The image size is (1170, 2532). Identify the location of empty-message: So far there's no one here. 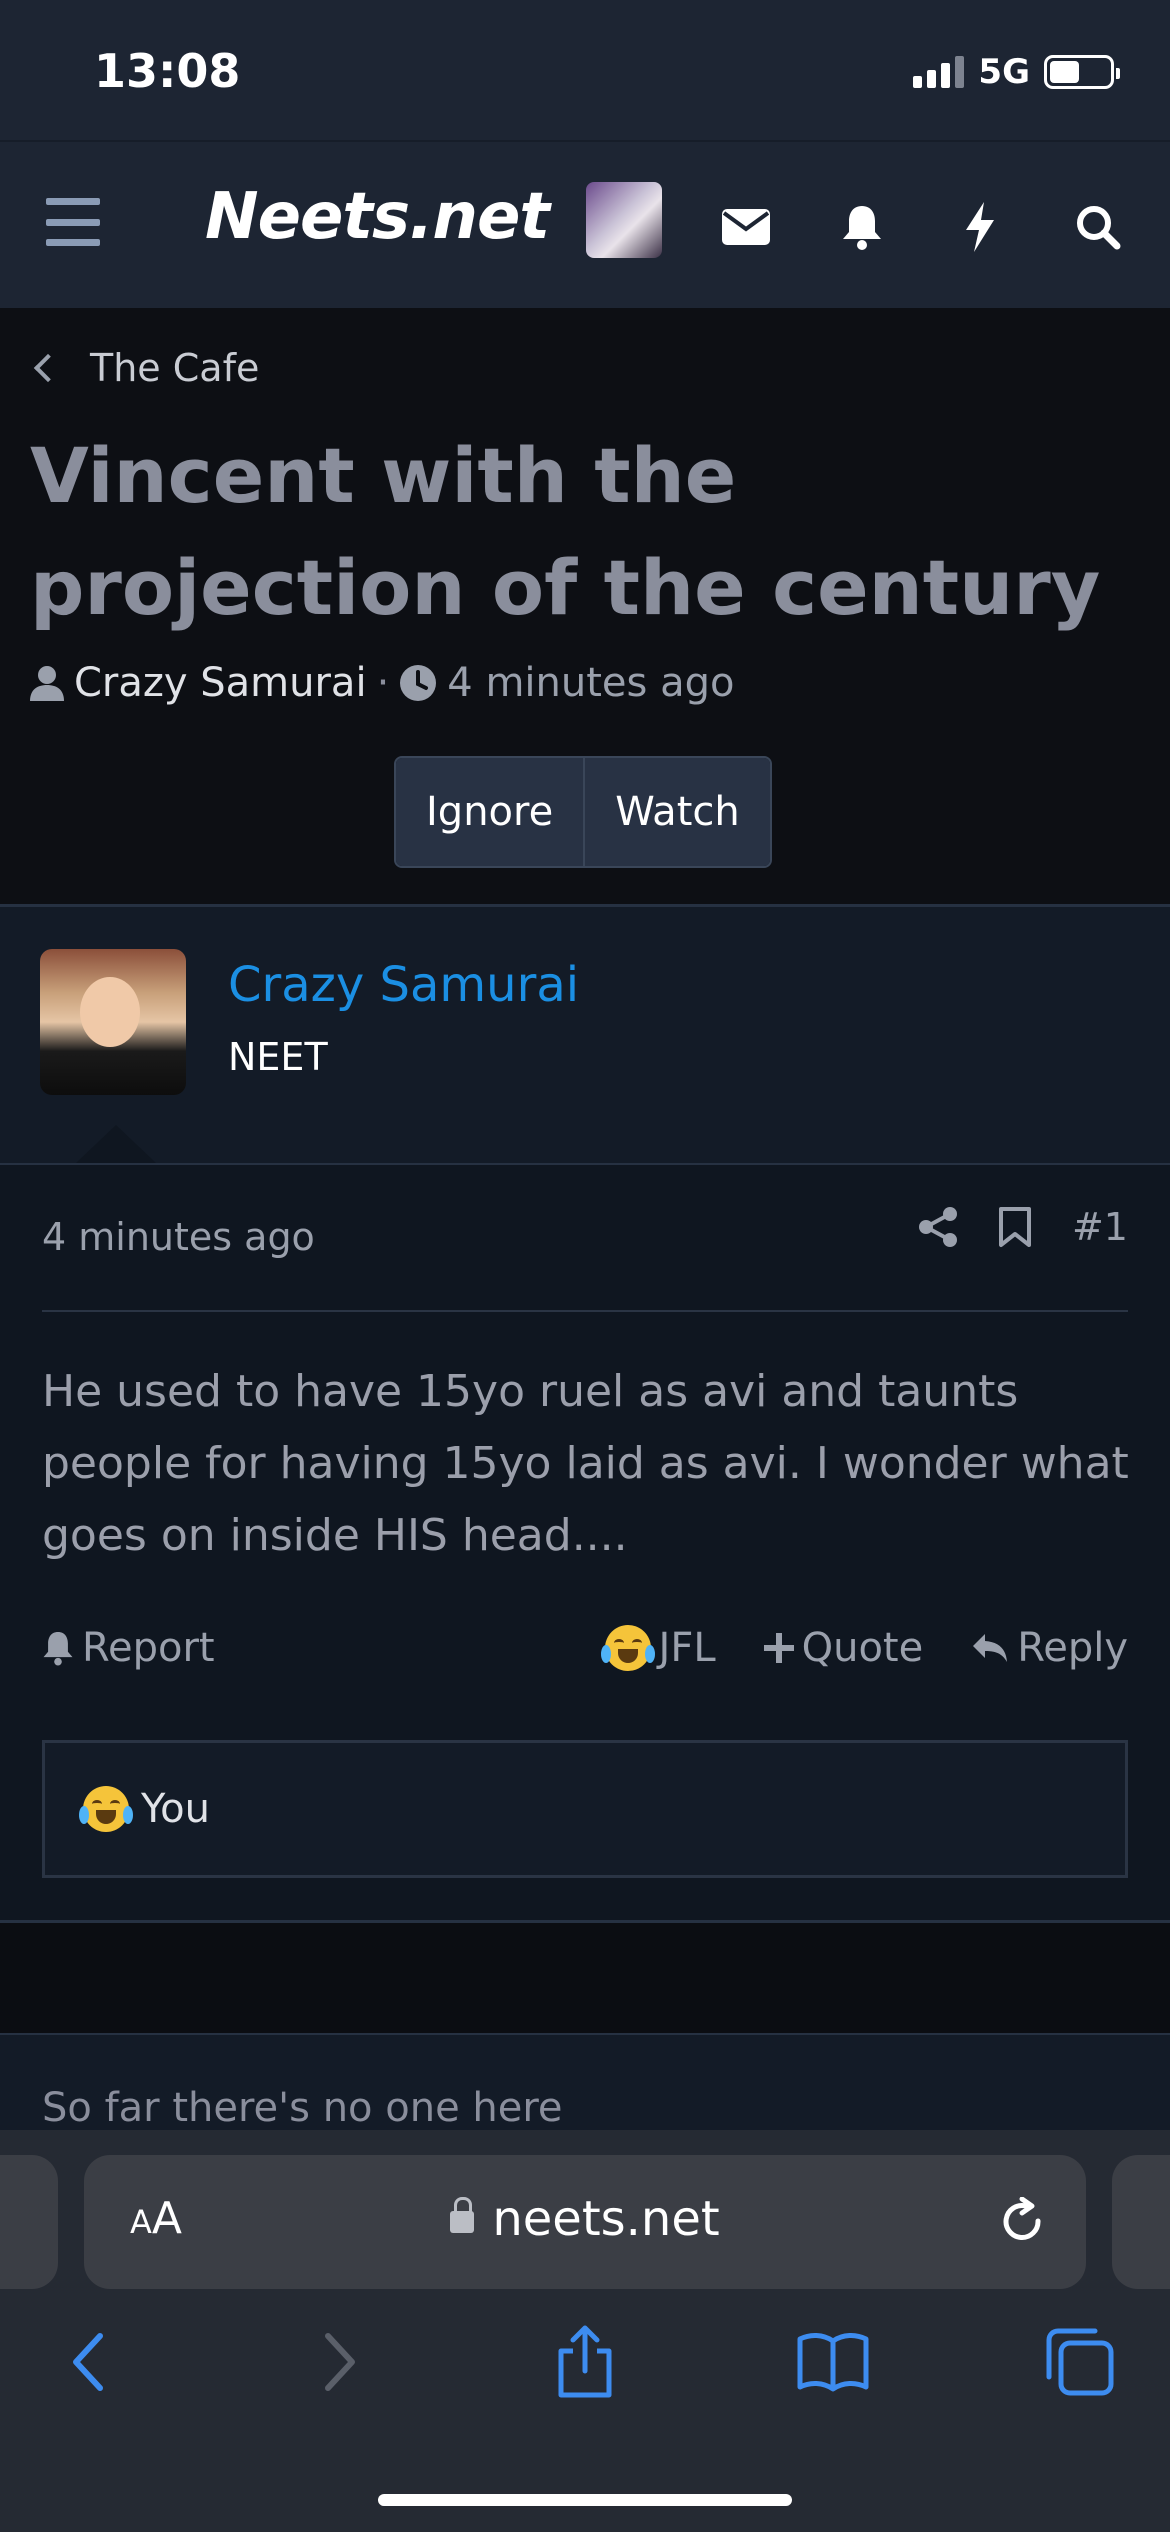
(302, 2108).